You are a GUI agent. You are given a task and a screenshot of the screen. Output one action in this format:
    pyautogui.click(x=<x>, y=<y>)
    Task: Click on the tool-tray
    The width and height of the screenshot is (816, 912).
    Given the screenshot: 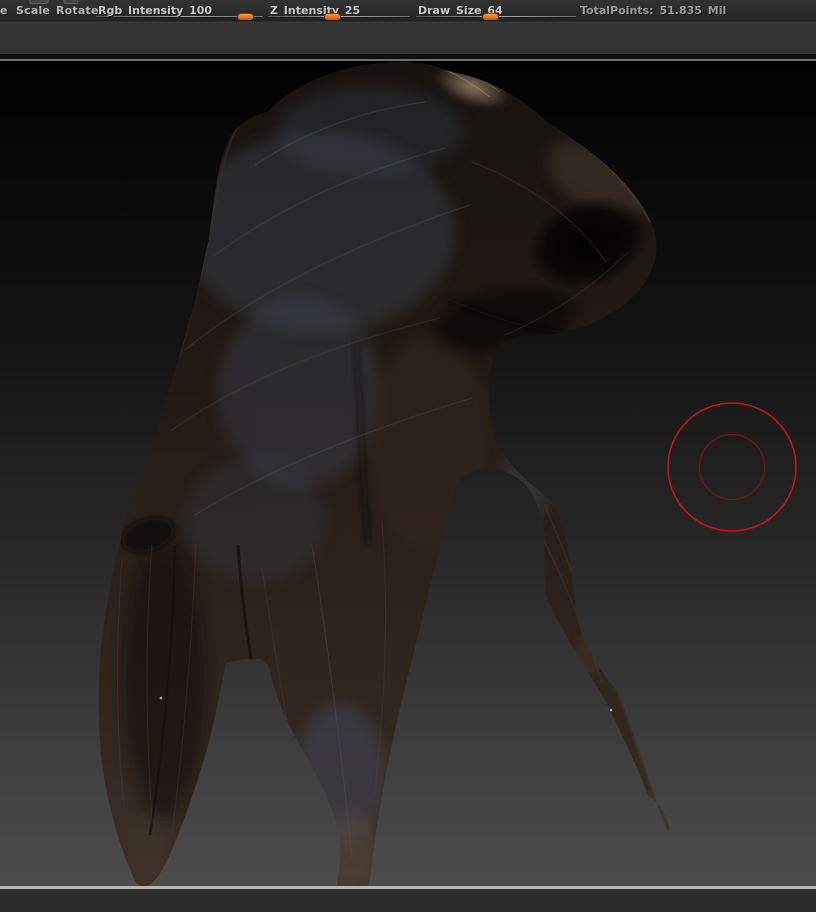 What is the action you would take?
    pyautogui.click(x=408, y=38)
    